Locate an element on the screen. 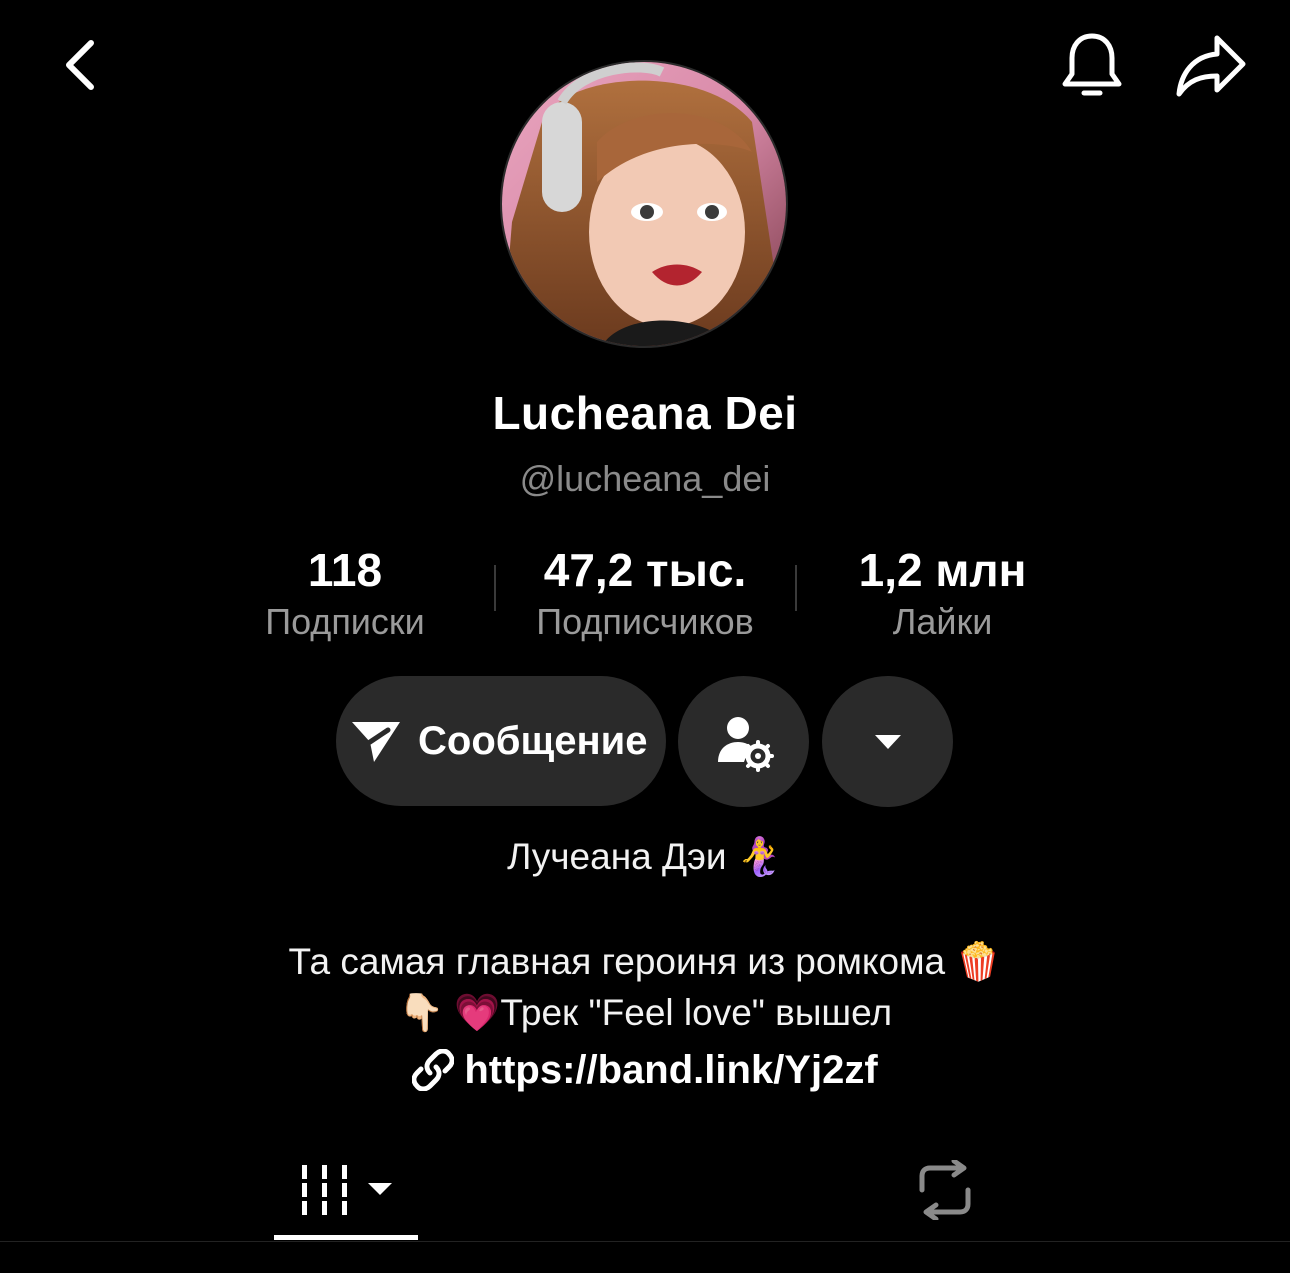 The height and width of the screenshot is (1273, 1290). more-button is located at coordinates (887, 741).